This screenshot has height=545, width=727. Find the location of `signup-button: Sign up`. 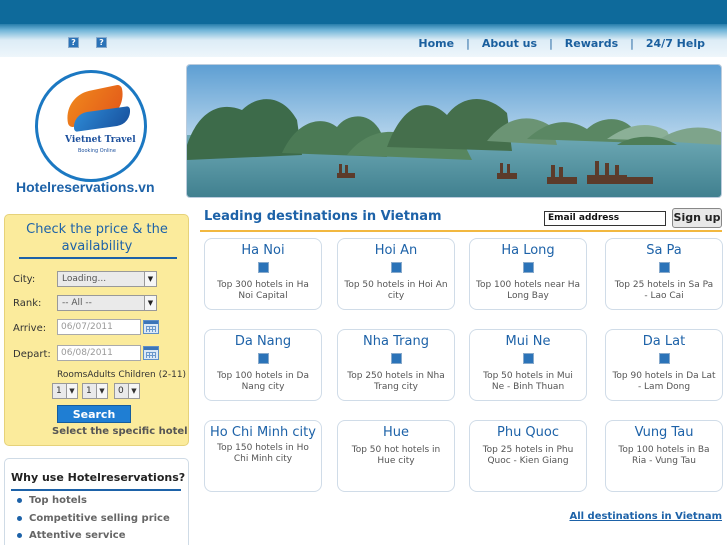

signup-button: Sign up is located at coordinates (697, 218).